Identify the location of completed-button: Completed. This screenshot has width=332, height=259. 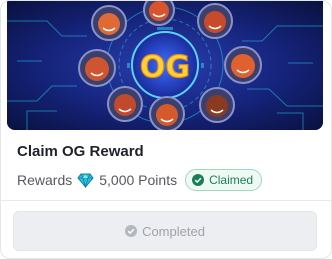
(165, 231).